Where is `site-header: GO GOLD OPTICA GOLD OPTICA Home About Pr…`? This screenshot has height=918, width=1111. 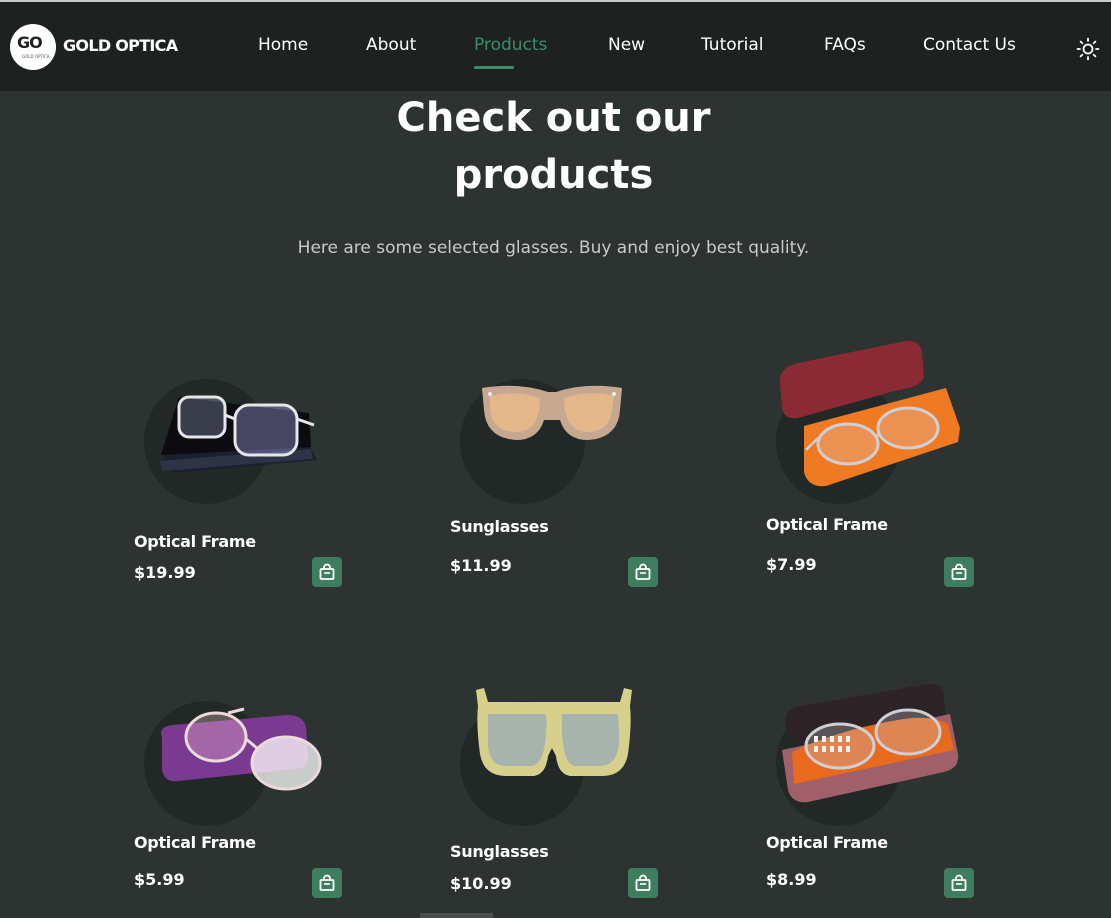 site-header: GO GOLD OPTICA GOLD OPTICA Home About Pr… is located at coordinates (555, 46).